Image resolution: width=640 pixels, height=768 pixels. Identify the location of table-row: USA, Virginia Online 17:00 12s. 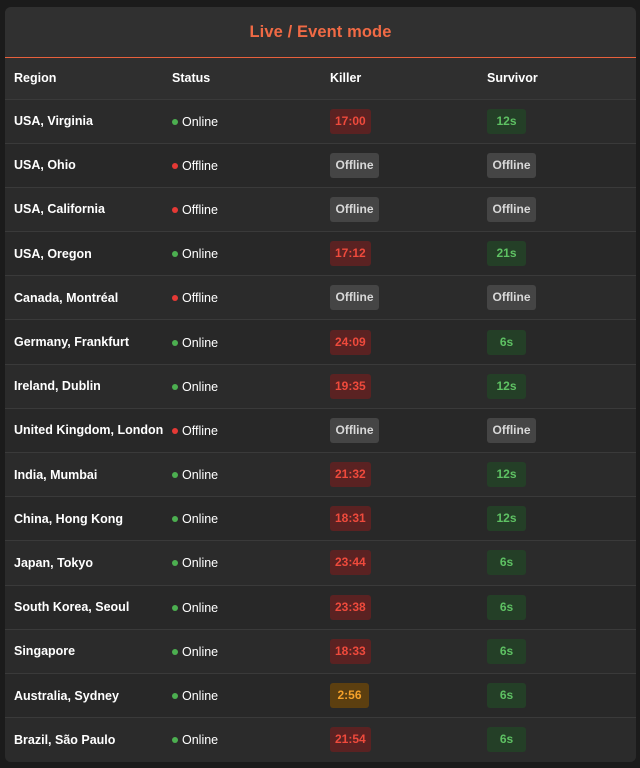
(320, 121).